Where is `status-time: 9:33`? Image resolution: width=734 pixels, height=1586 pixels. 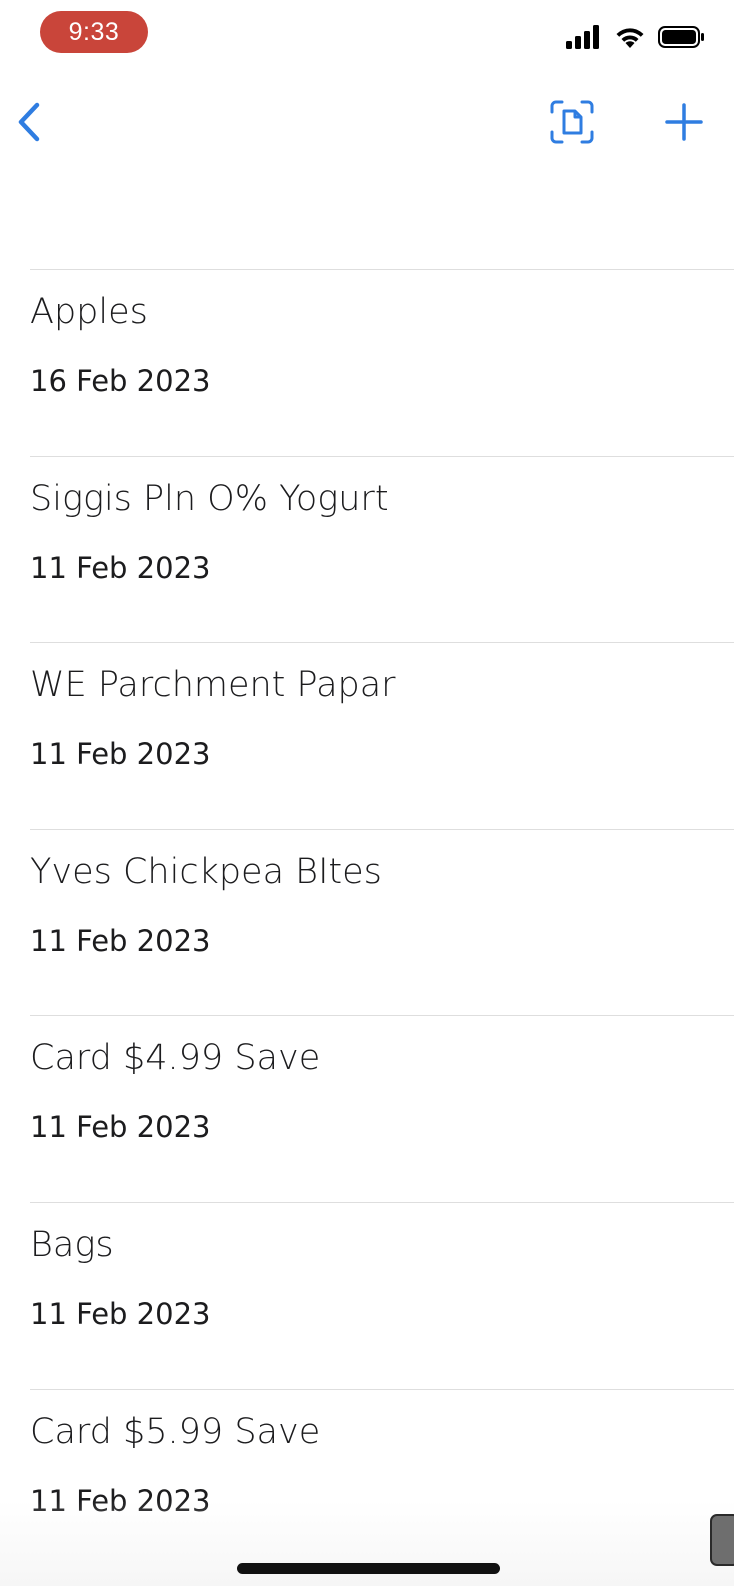
status-time: 9:33 is located at coordinates (94, 32).